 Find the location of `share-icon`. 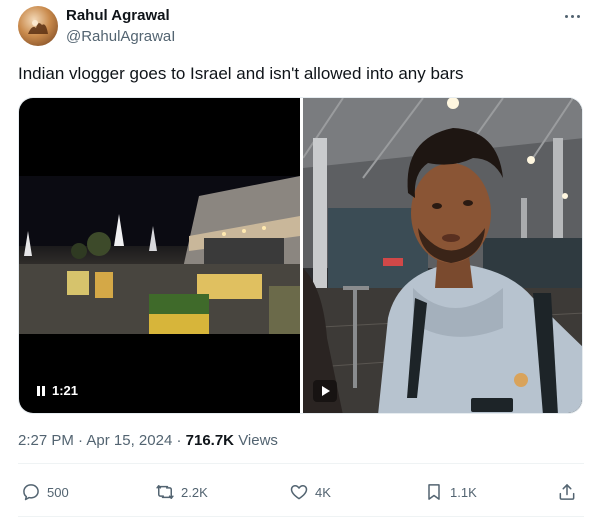

share-icon is located at coordinates (567, 492).